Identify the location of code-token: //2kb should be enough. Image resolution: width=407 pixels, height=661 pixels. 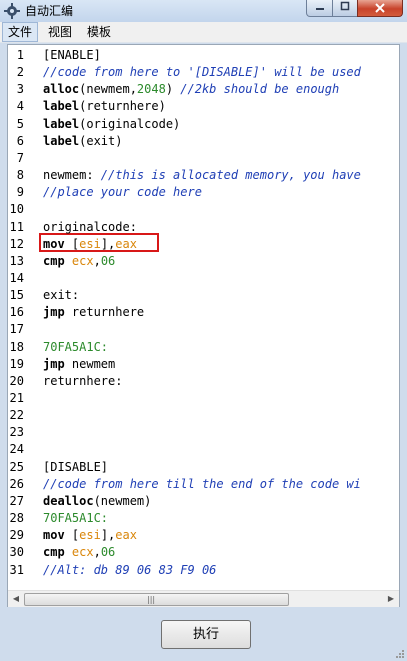
(260, 89).